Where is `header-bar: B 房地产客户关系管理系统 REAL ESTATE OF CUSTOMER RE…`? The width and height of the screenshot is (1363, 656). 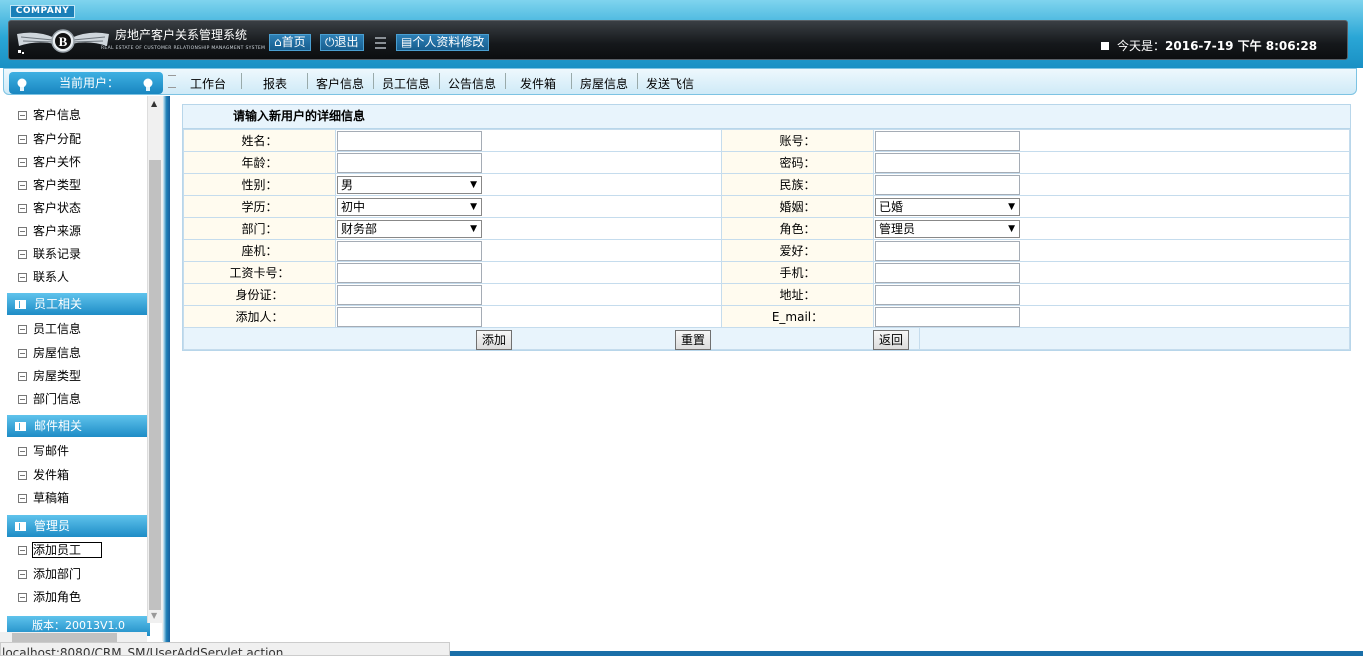 header-bar: B 房地产客户关系管理系统 REAL ESTATE OF CUSTOMER RE… is located at coordinates (678, 40).